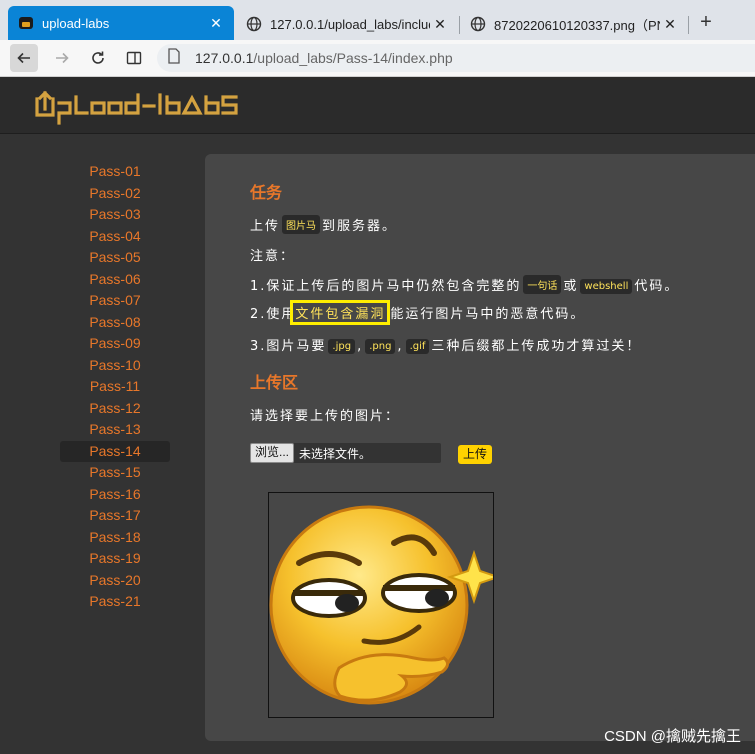 This screenshot has height=754, width=755. Describe the element at coordinates (115, 538) in the screenshot. I see `sidebar-item-pass-18: Pass-18` at that location.